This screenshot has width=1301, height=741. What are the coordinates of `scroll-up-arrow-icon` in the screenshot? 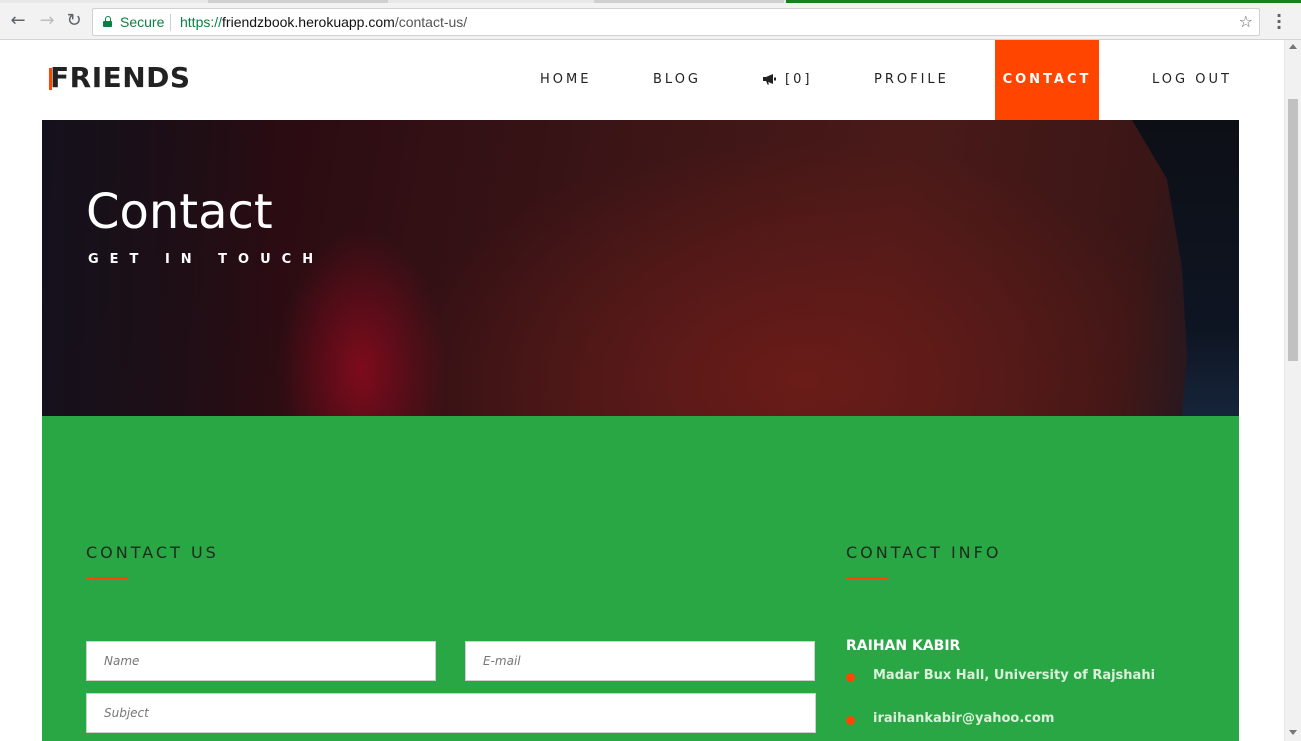 It's located at (1293, 46).